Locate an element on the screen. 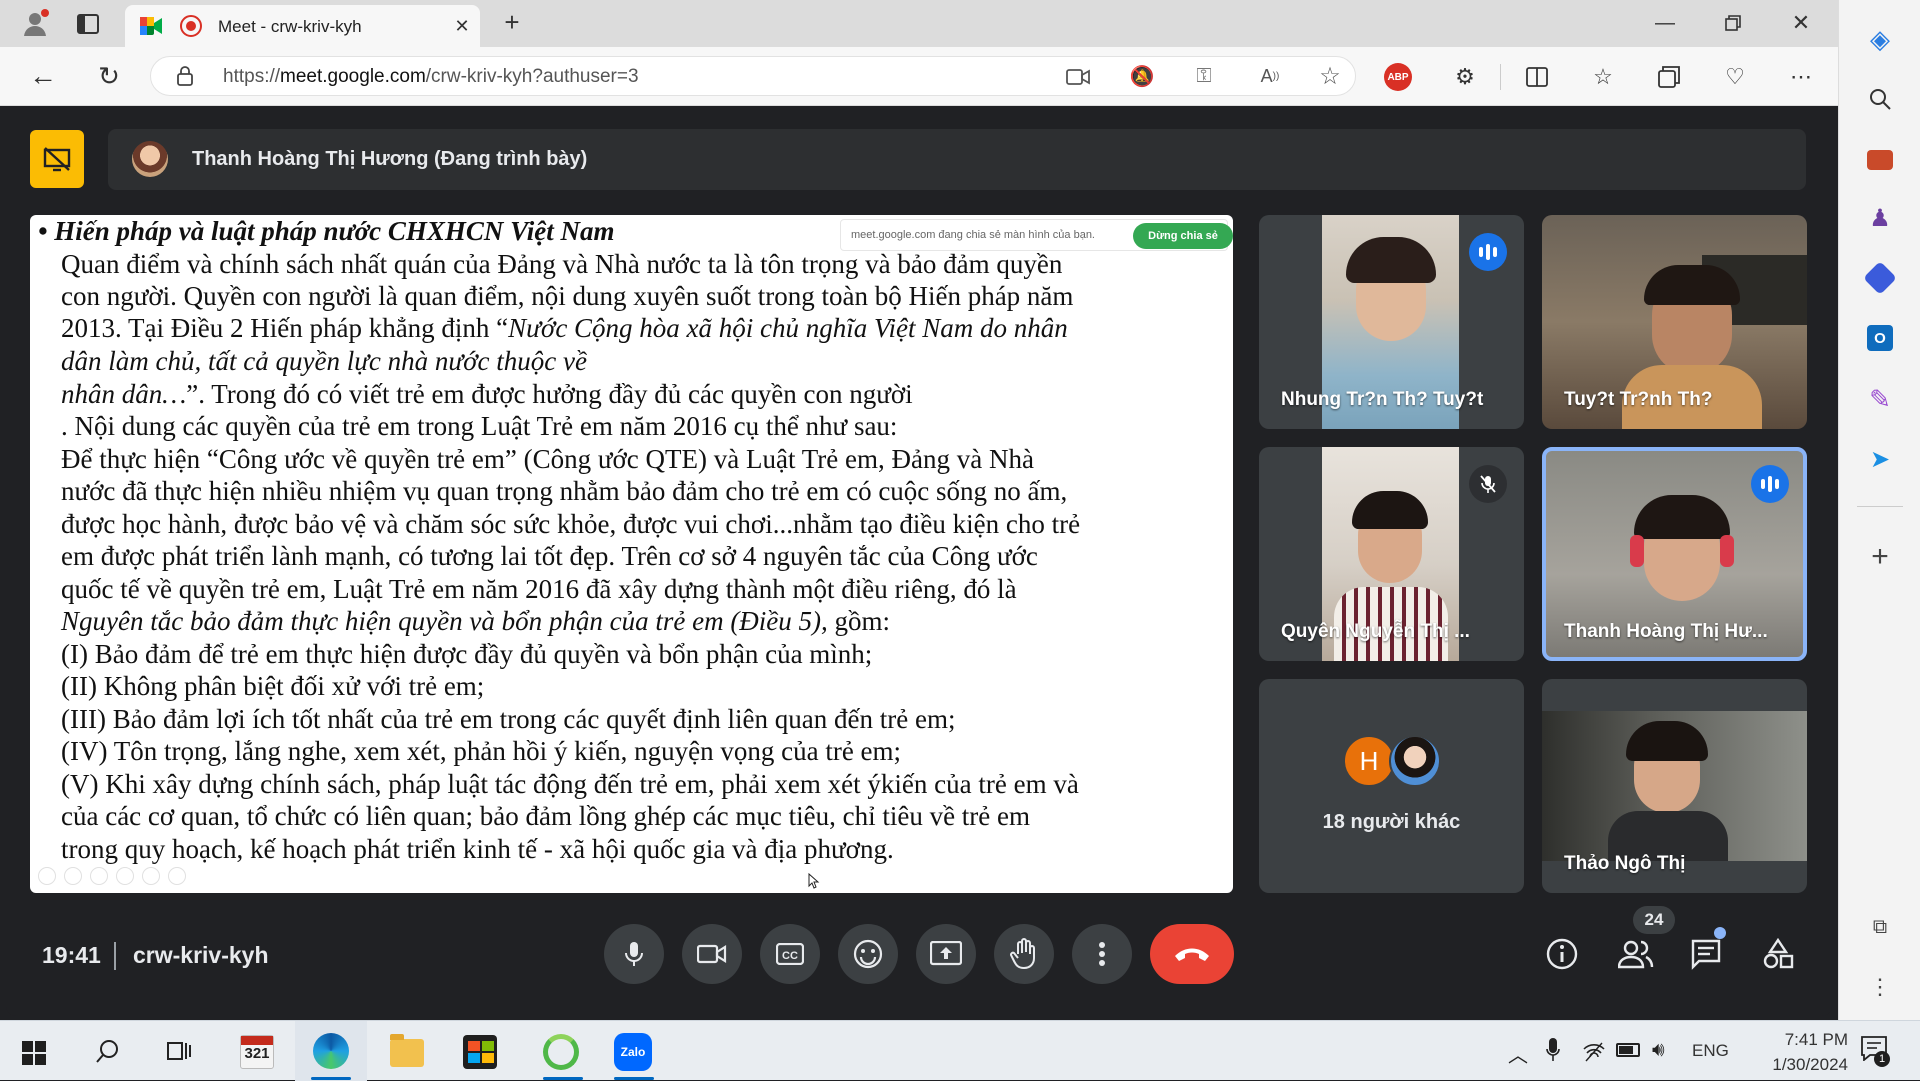  taskbar-edge-active is located at coordinates (331, 1051).